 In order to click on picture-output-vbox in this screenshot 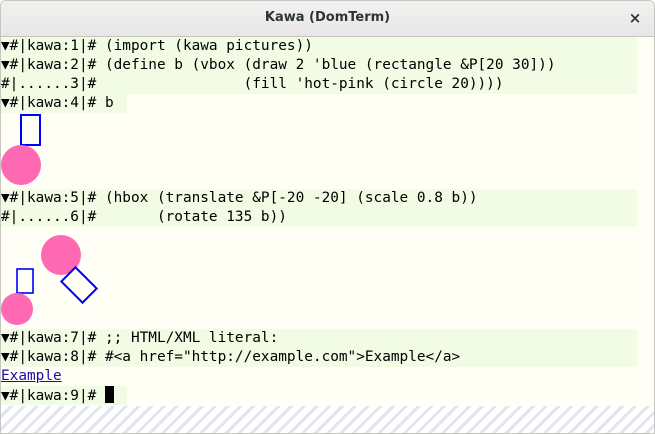, I will do `click(21, 149)`.